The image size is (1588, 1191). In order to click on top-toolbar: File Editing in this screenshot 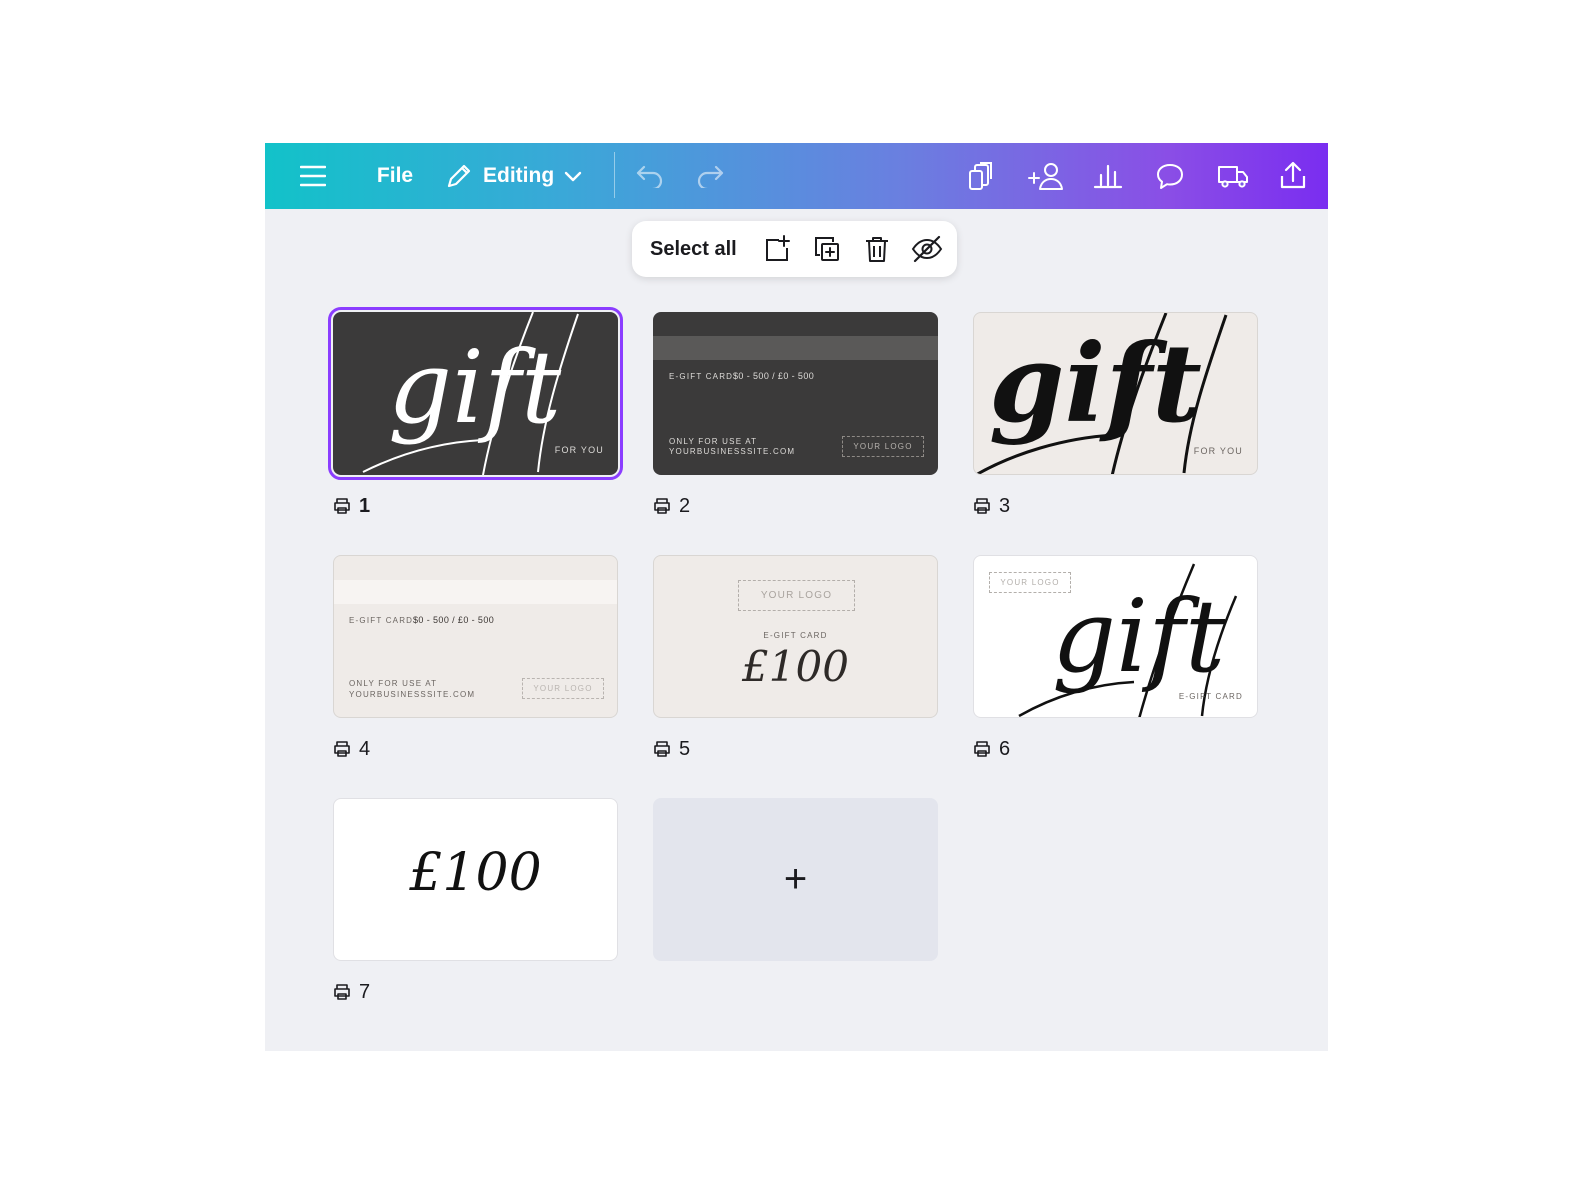, I will do `click(796, 176)`.